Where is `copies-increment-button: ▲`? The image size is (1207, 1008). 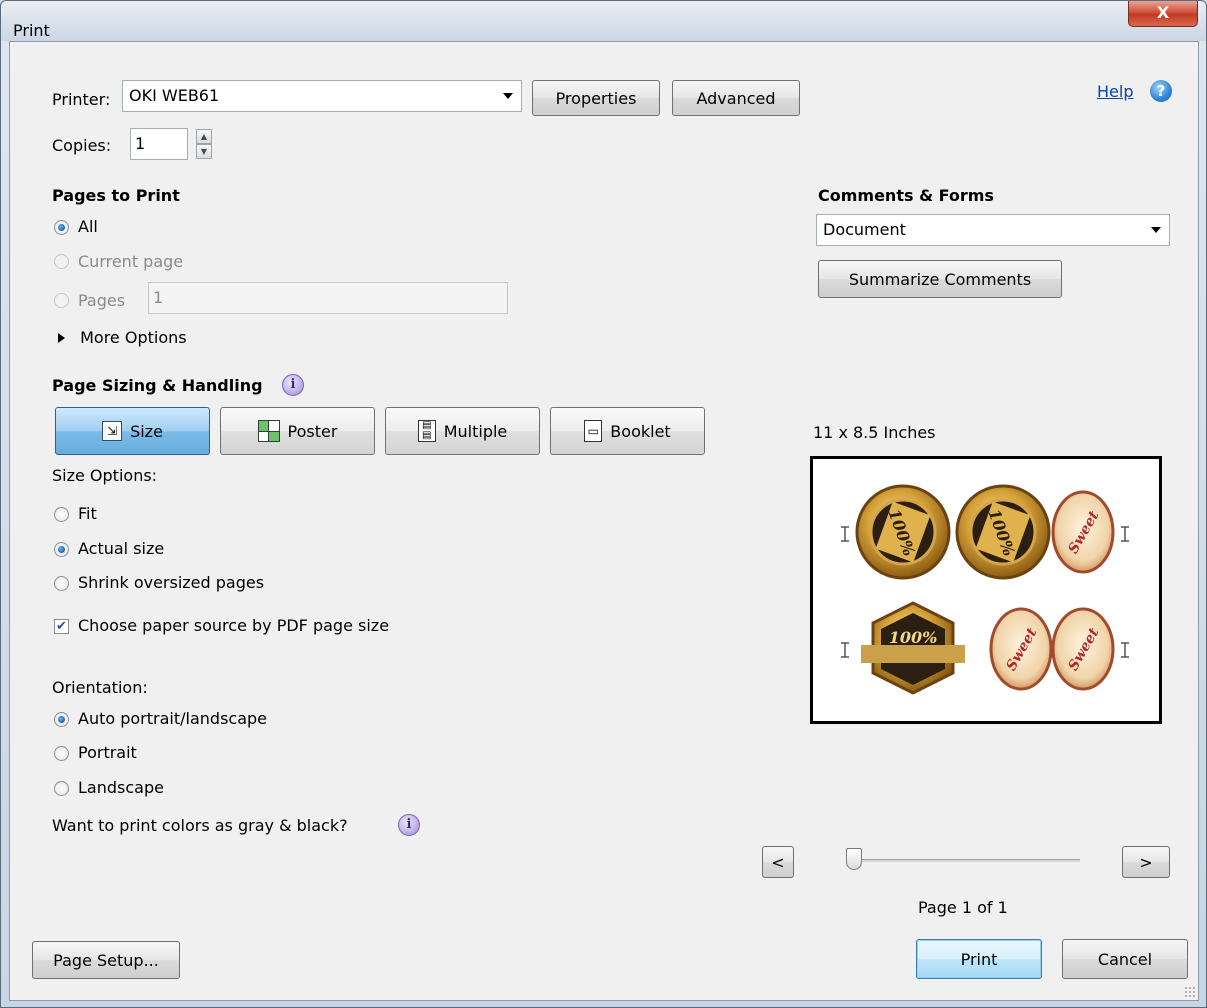
copies-increment-button: ▲ is located at coordinates (204, 136).